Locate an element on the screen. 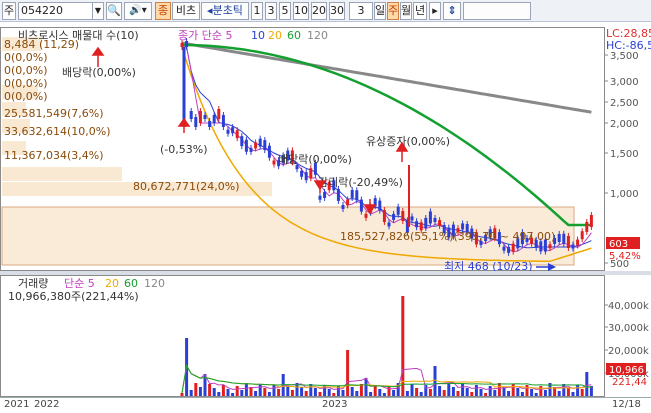 The width and height of the screenshot is (651, 413). x-label-2022: 2022 is located at coordinates (47, 404).